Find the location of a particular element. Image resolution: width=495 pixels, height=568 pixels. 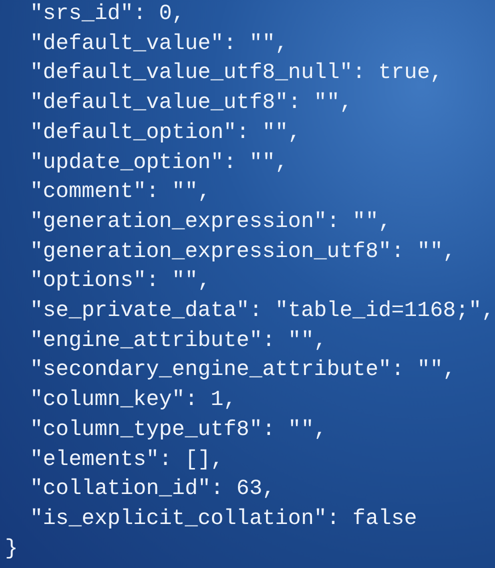

code-line: } is located at coordinates (11, 549).